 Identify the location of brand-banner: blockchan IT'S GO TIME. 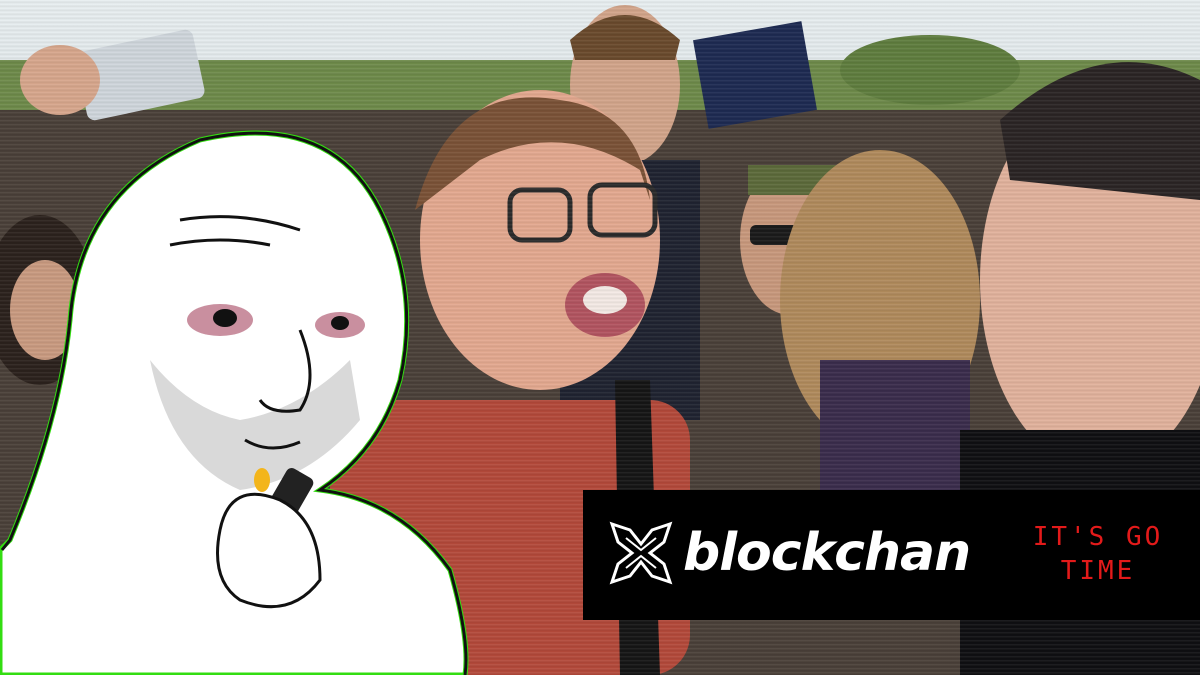
(891, 555).